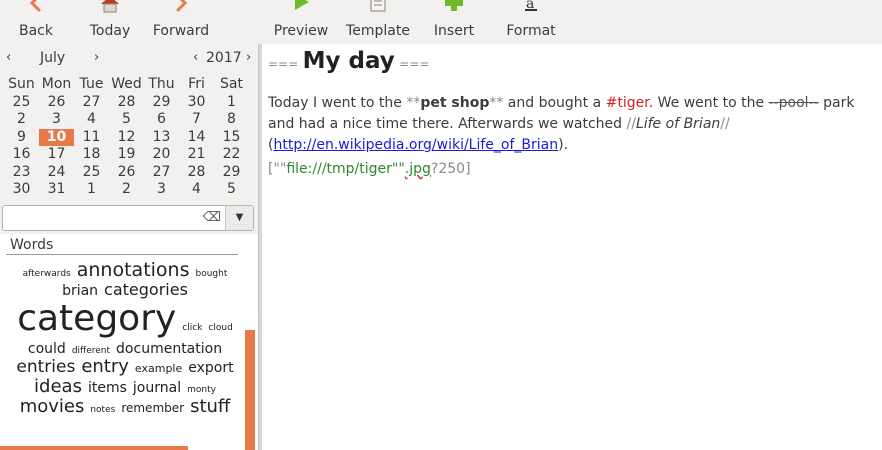 This screenshot has width=882, height=450. What do you see at coordinates (56, 137) in the screenshot?
I see `calendar-day: 10` at bounding box center [56, 137].